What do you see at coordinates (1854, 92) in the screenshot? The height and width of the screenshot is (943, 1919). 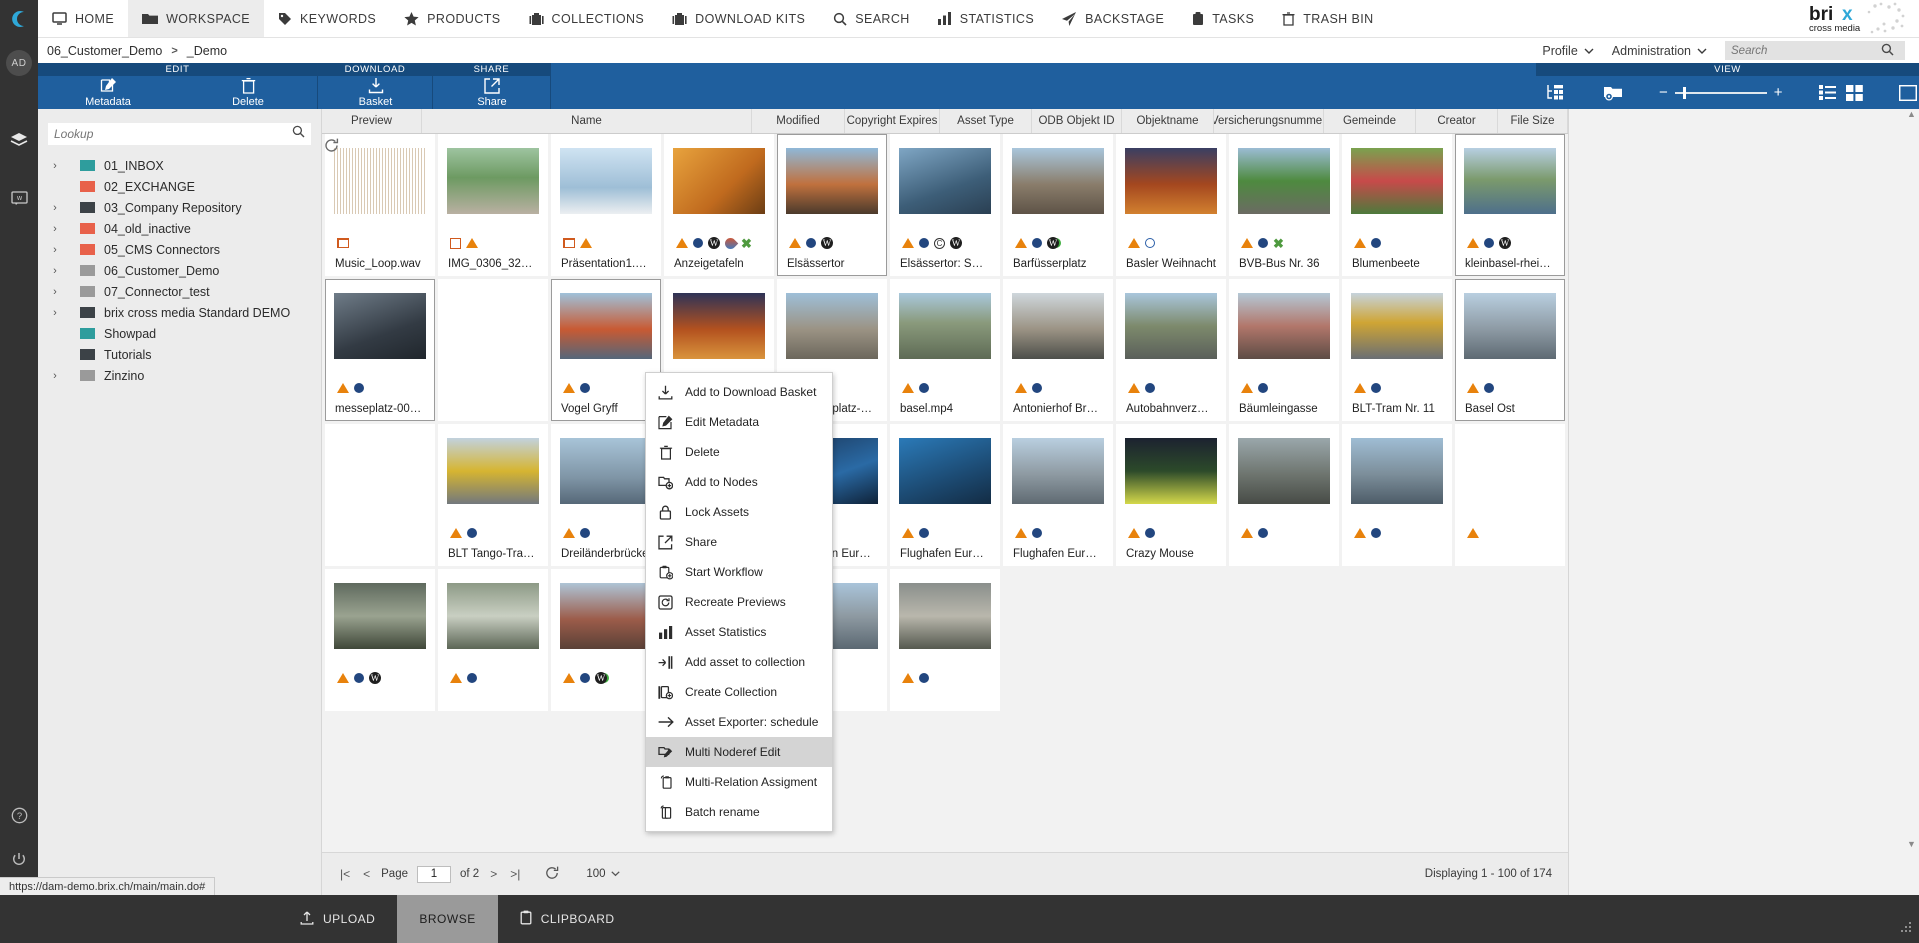 I see `grid-view-icon` at bounding box center [1854, 92].